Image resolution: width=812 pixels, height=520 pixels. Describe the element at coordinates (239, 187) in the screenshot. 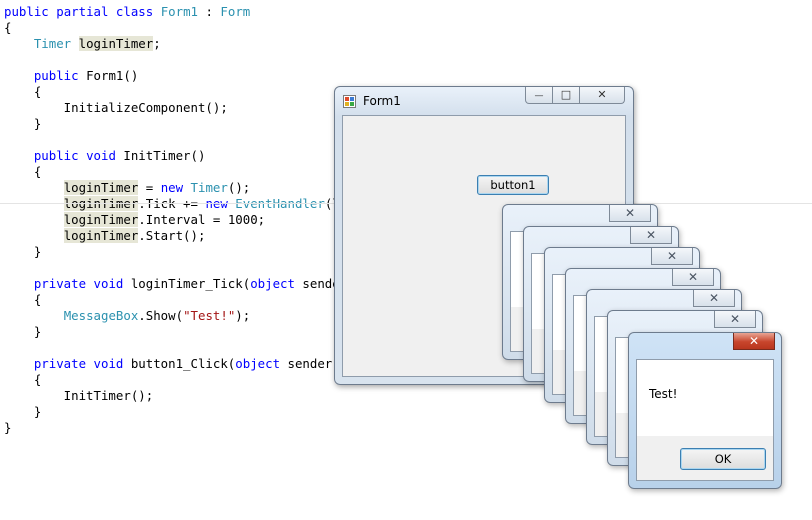

I see `code-token: ();` at that location.